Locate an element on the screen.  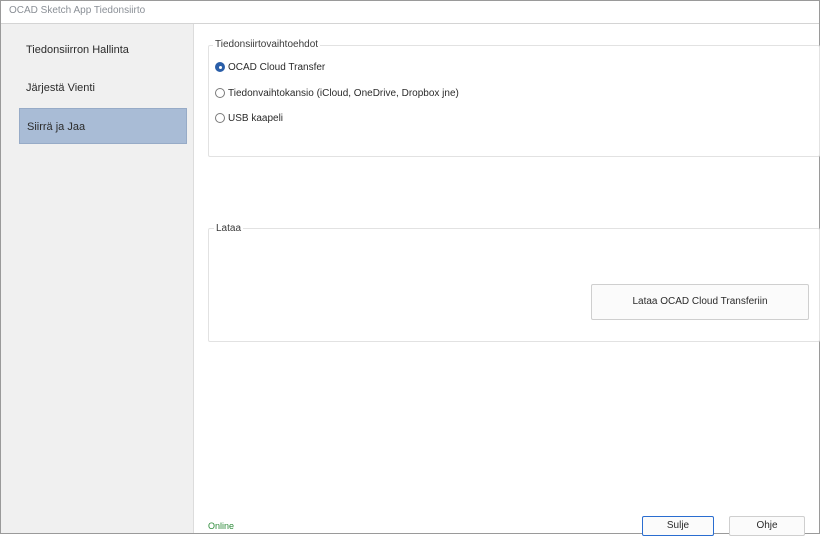
transfer-options-title: Tiedonsiirtovaihtoehdot is located at coordinates (267, 44).